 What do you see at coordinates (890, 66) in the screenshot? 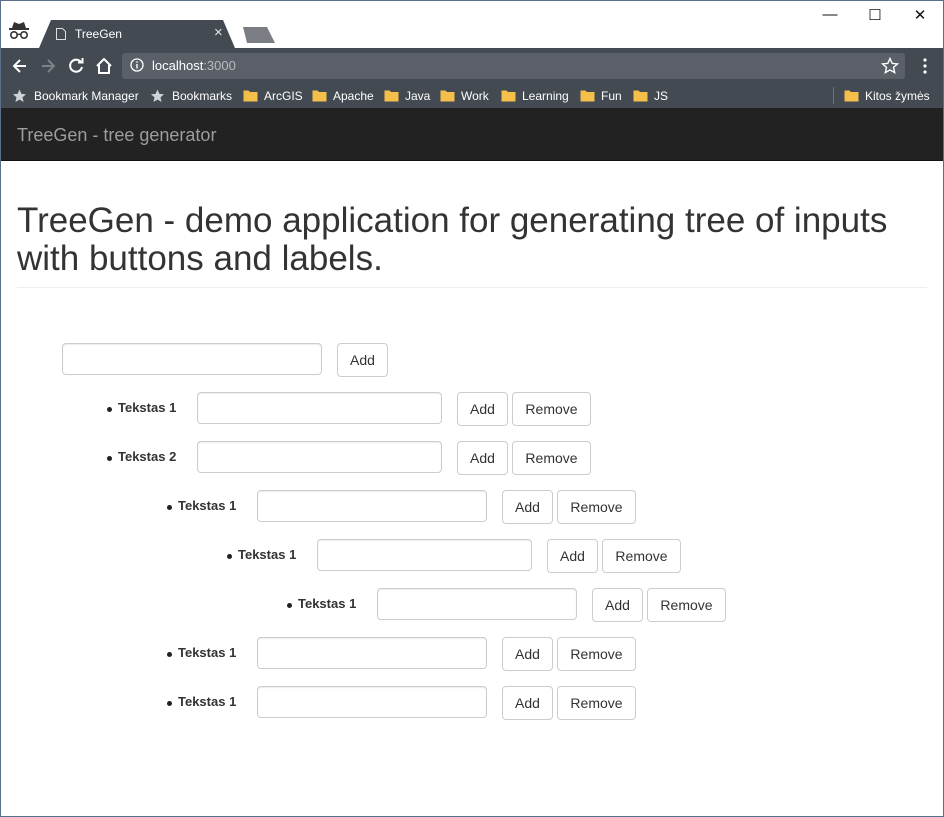
I see `bookmark-star-icon` at bounding box center [890, 66].